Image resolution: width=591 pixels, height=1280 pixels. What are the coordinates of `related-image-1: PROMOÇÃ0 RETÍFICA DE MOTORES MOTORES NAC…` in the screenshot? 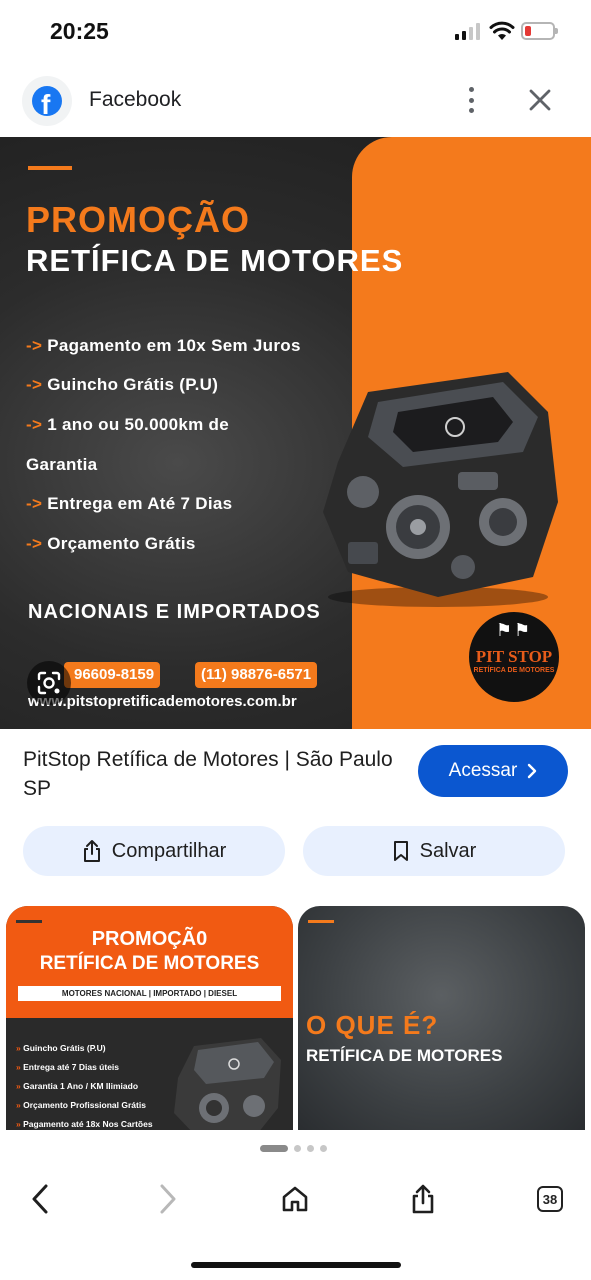 It's located at (149, 1018).